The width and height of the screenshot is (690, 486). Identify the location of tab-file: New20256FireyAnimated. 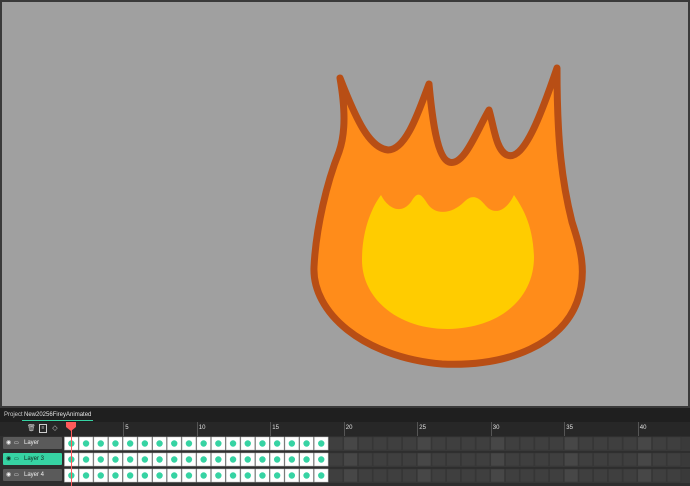
(58, 416).